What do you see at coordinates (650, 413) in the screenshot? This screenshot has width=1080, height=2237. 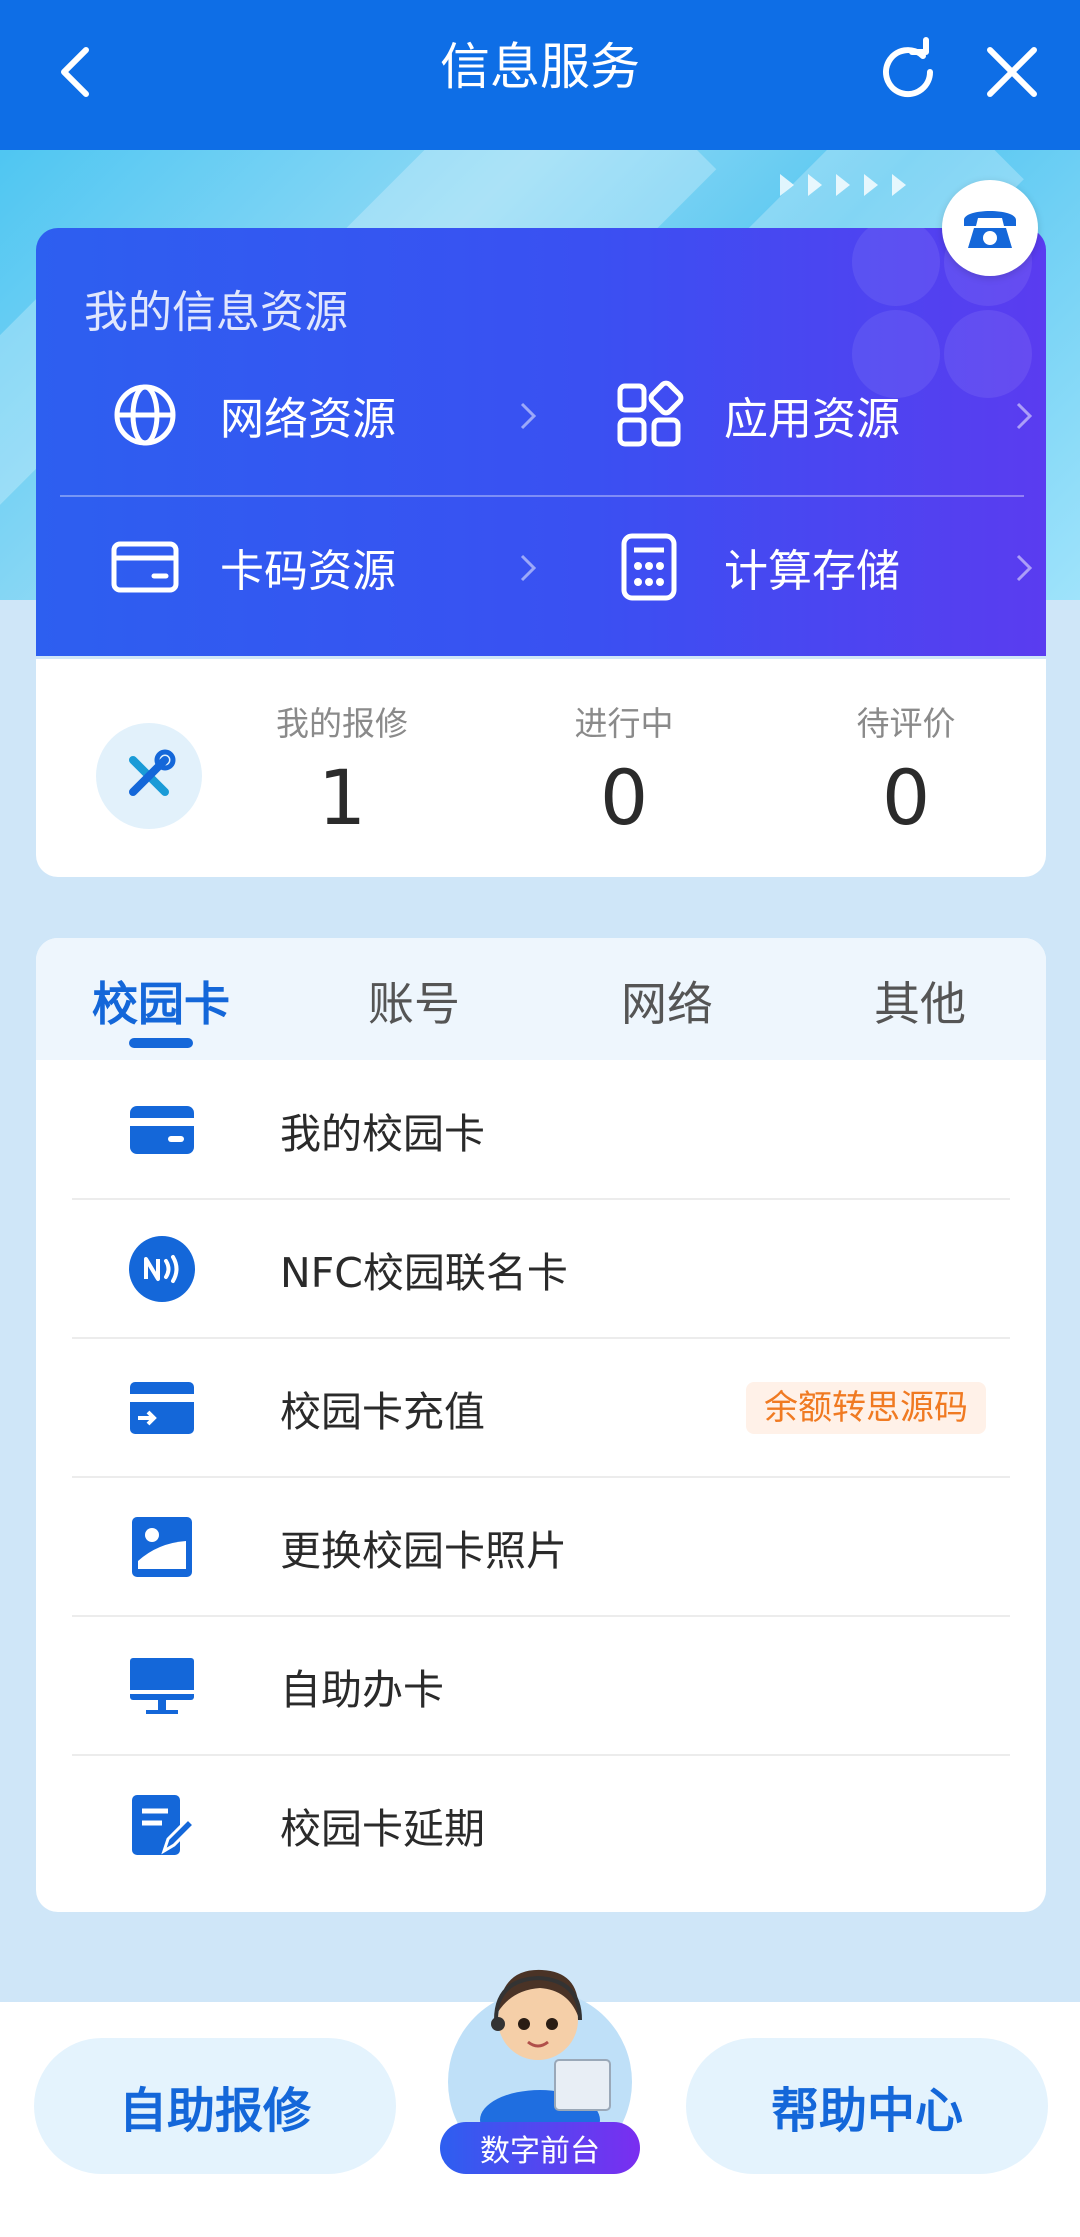 I see `apps-grid-icon` at bounding box center [650, 413].